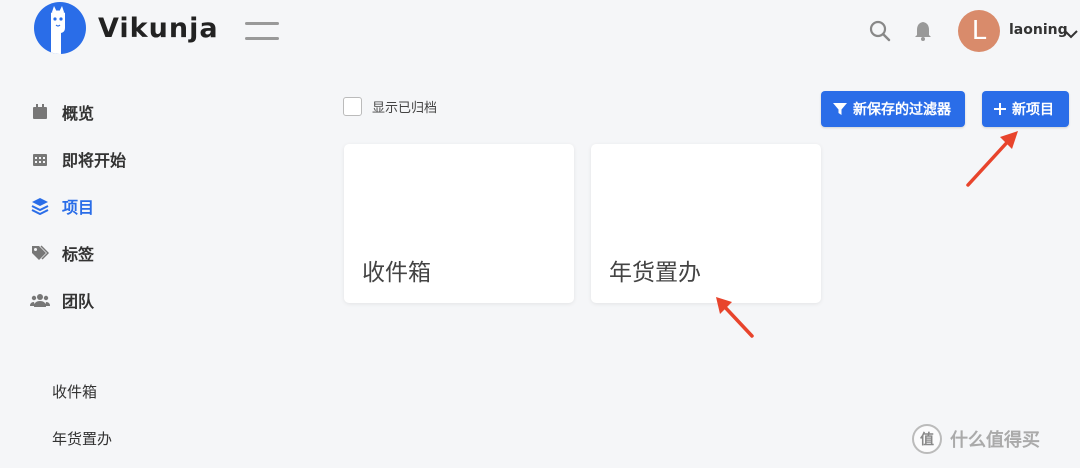 The width and height of the screenshot is (1080, 468). I want to click on sidebar-item-projects: 项目, so click(150, 205).